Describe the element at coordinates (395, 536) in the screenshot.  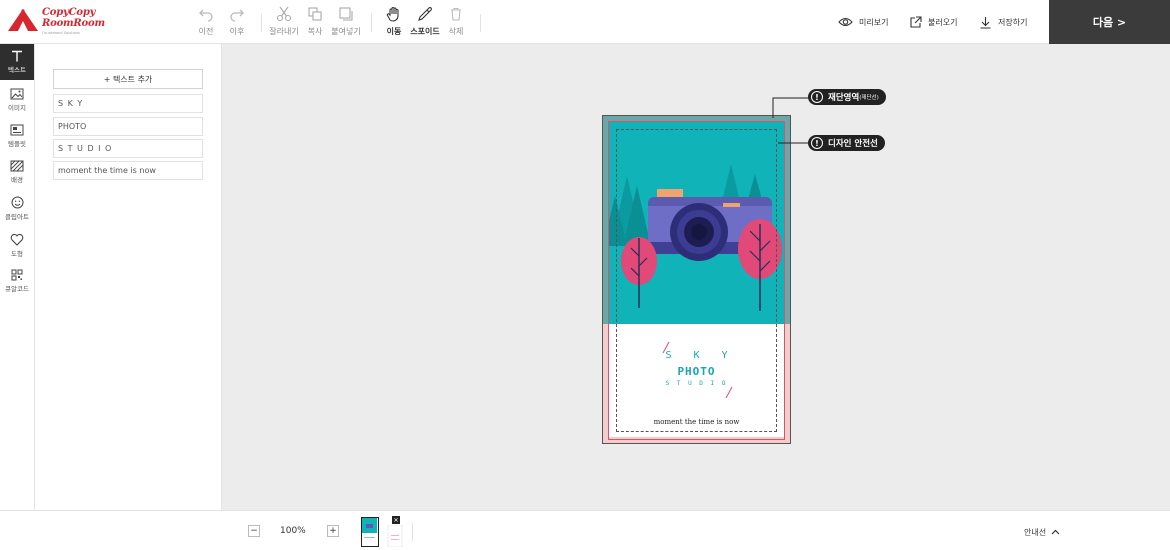
I see `thumbnail-blank` at that location.